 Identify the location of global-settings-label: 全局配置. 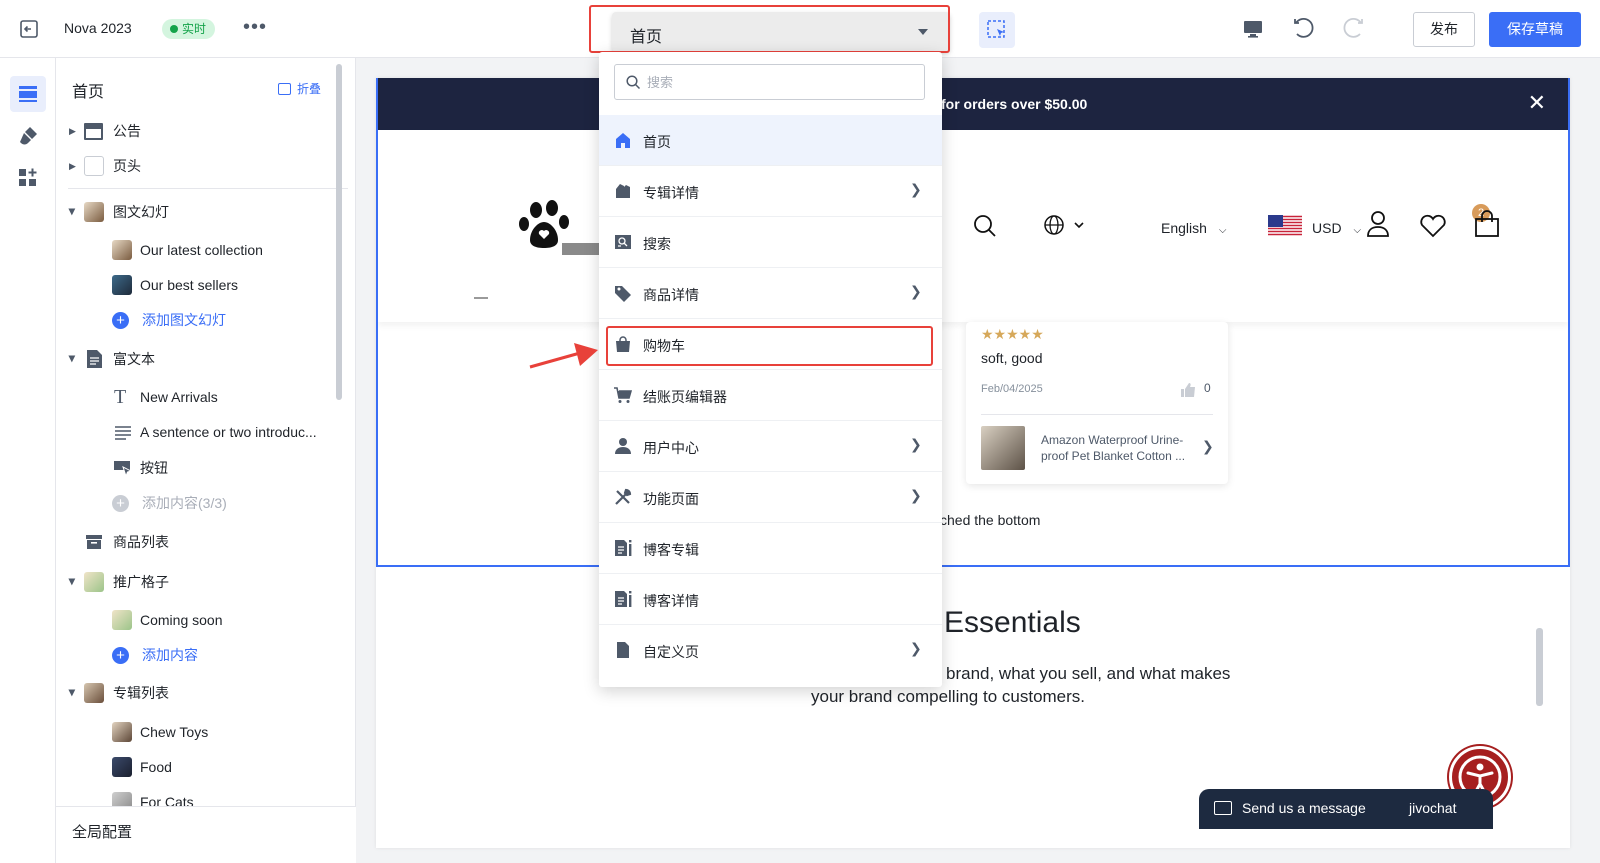
(102, 832).